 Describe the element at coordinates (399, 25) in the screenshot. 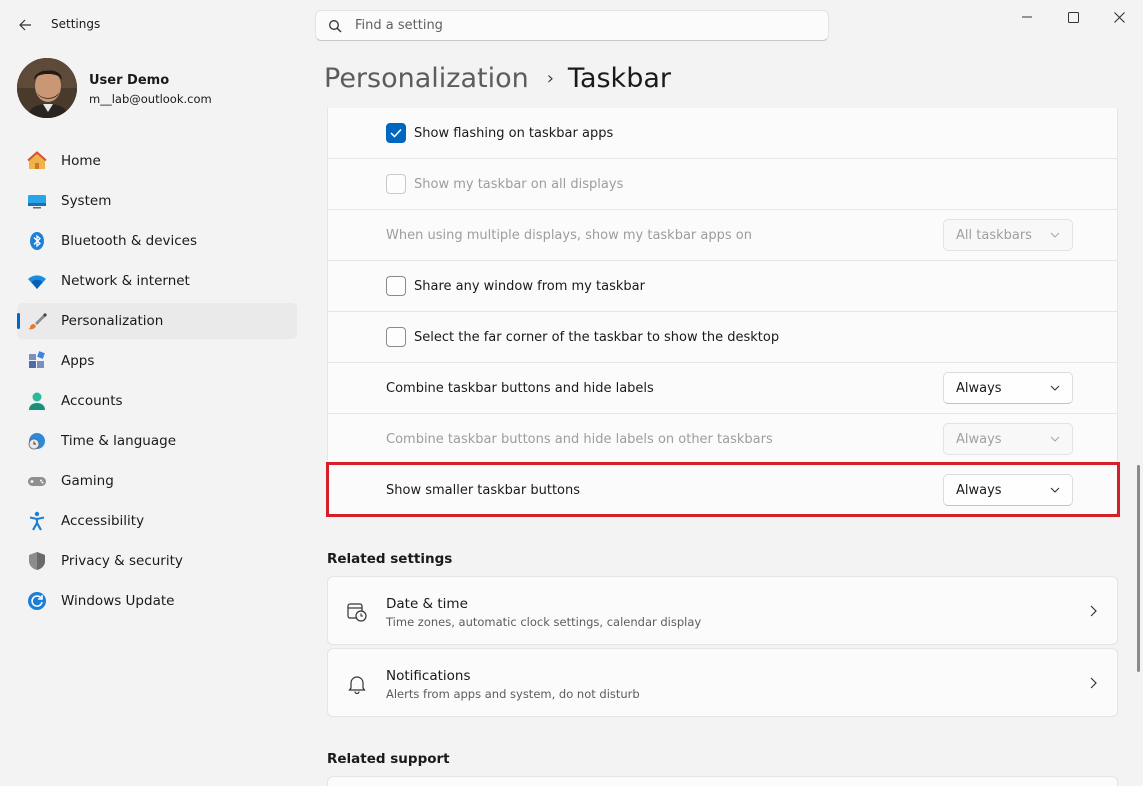

I see `search-placeholder: Find a setting` at that location.